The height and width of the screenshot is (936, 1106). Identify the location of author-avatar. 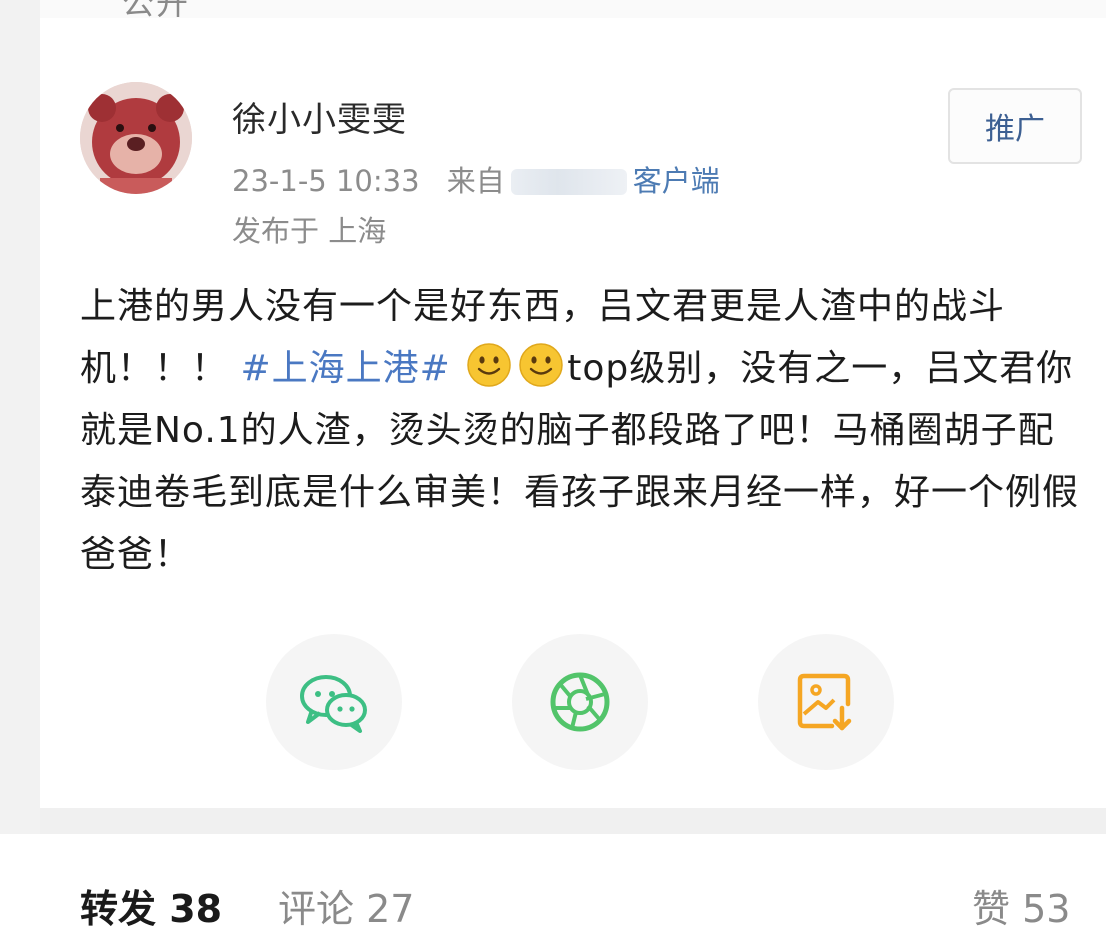
(136, 138).